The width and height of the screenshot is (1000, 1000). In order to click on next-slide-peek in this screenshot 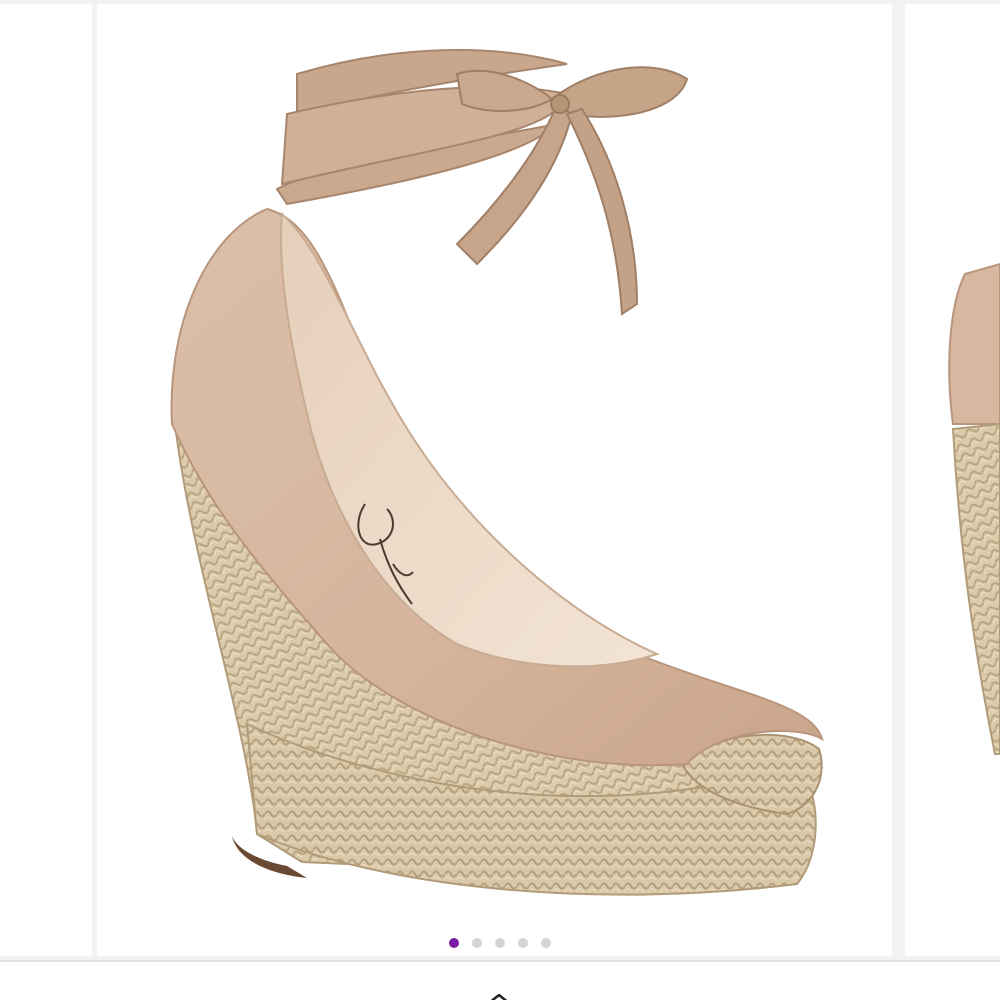, I will do `click(952, 480)`.